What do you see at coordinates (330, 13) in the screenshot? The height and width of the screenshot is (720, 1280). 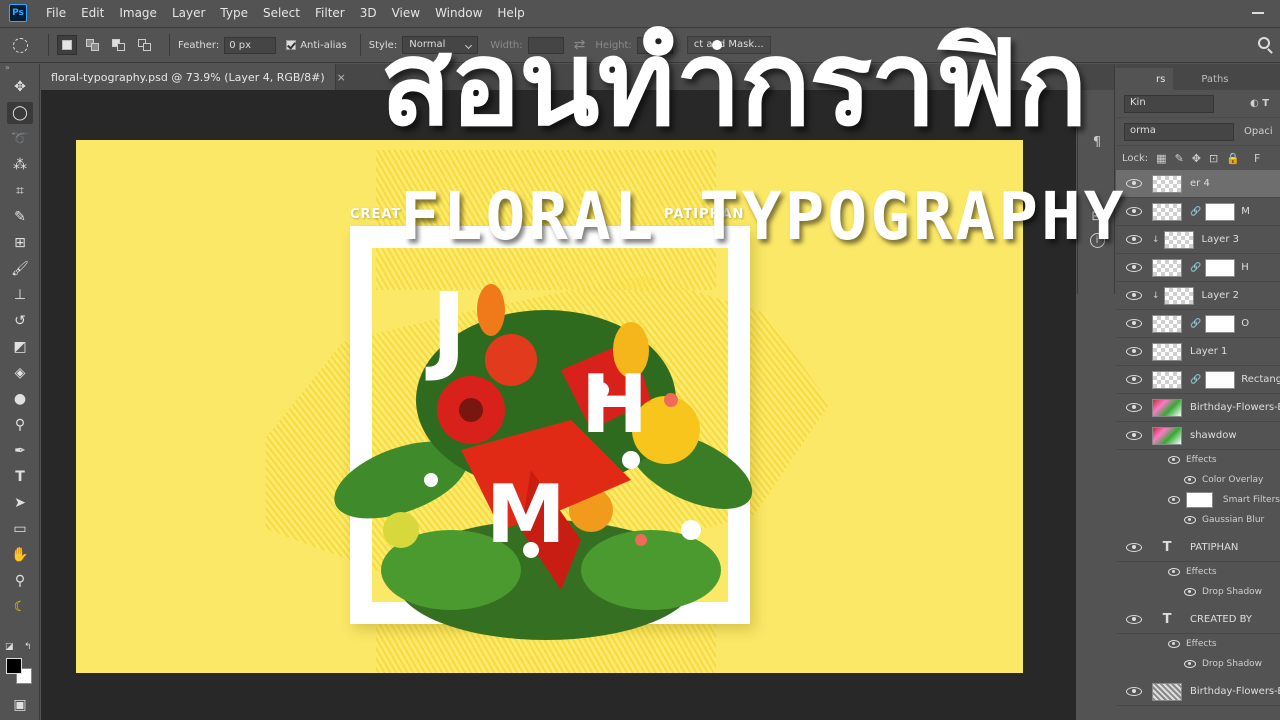 I see `menu-filter: Filter` at bounding box center [330, 13].